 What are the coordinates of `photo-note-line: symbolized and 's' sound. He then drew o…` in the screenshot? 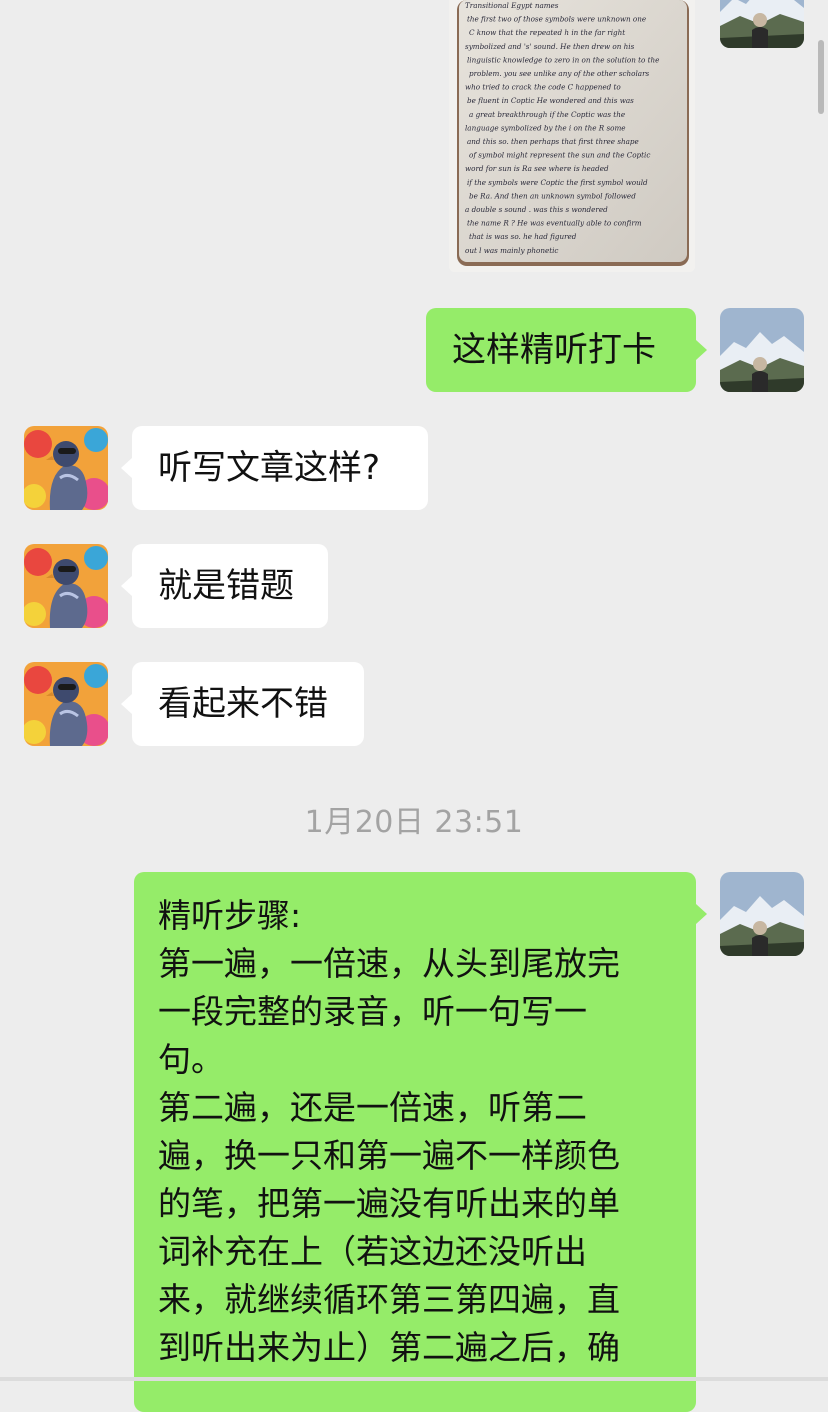 It's located at (550, 46).